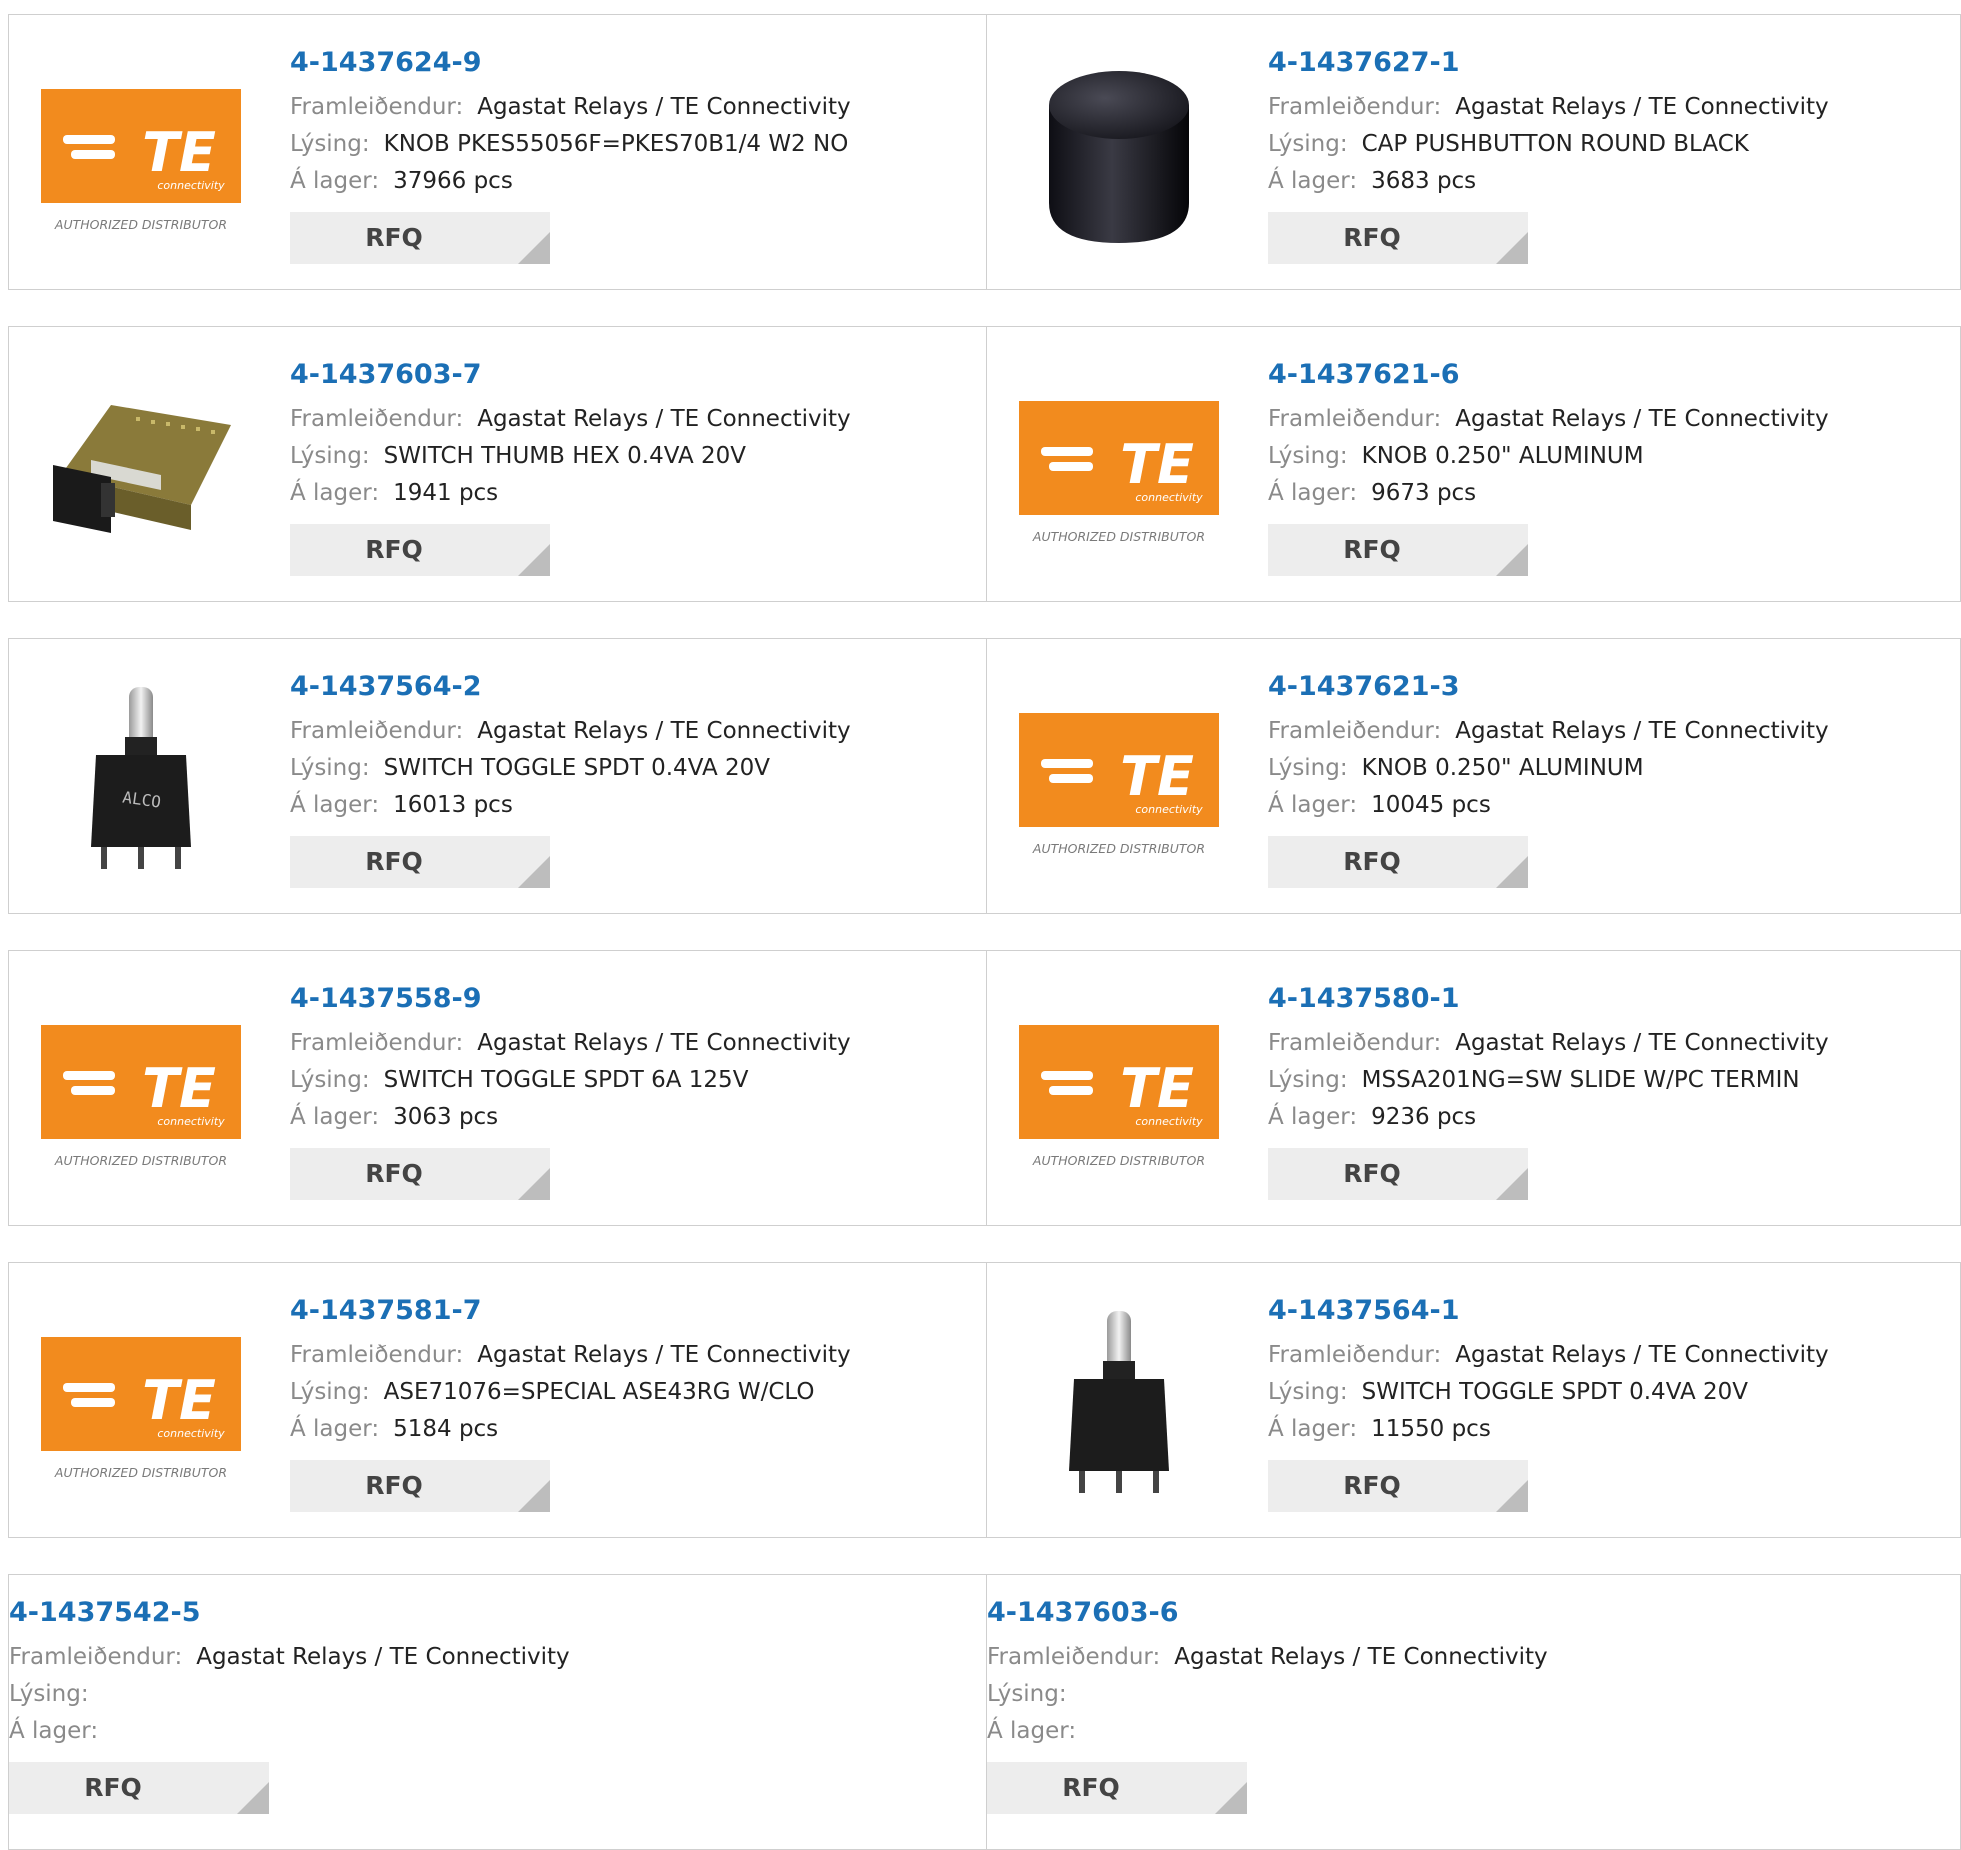 This screenshot has width=1961, height=1850. Describe the element at coordinates (633, 999) in the screenshot. I see `part-number-link: 4-1437558-9` at that location.